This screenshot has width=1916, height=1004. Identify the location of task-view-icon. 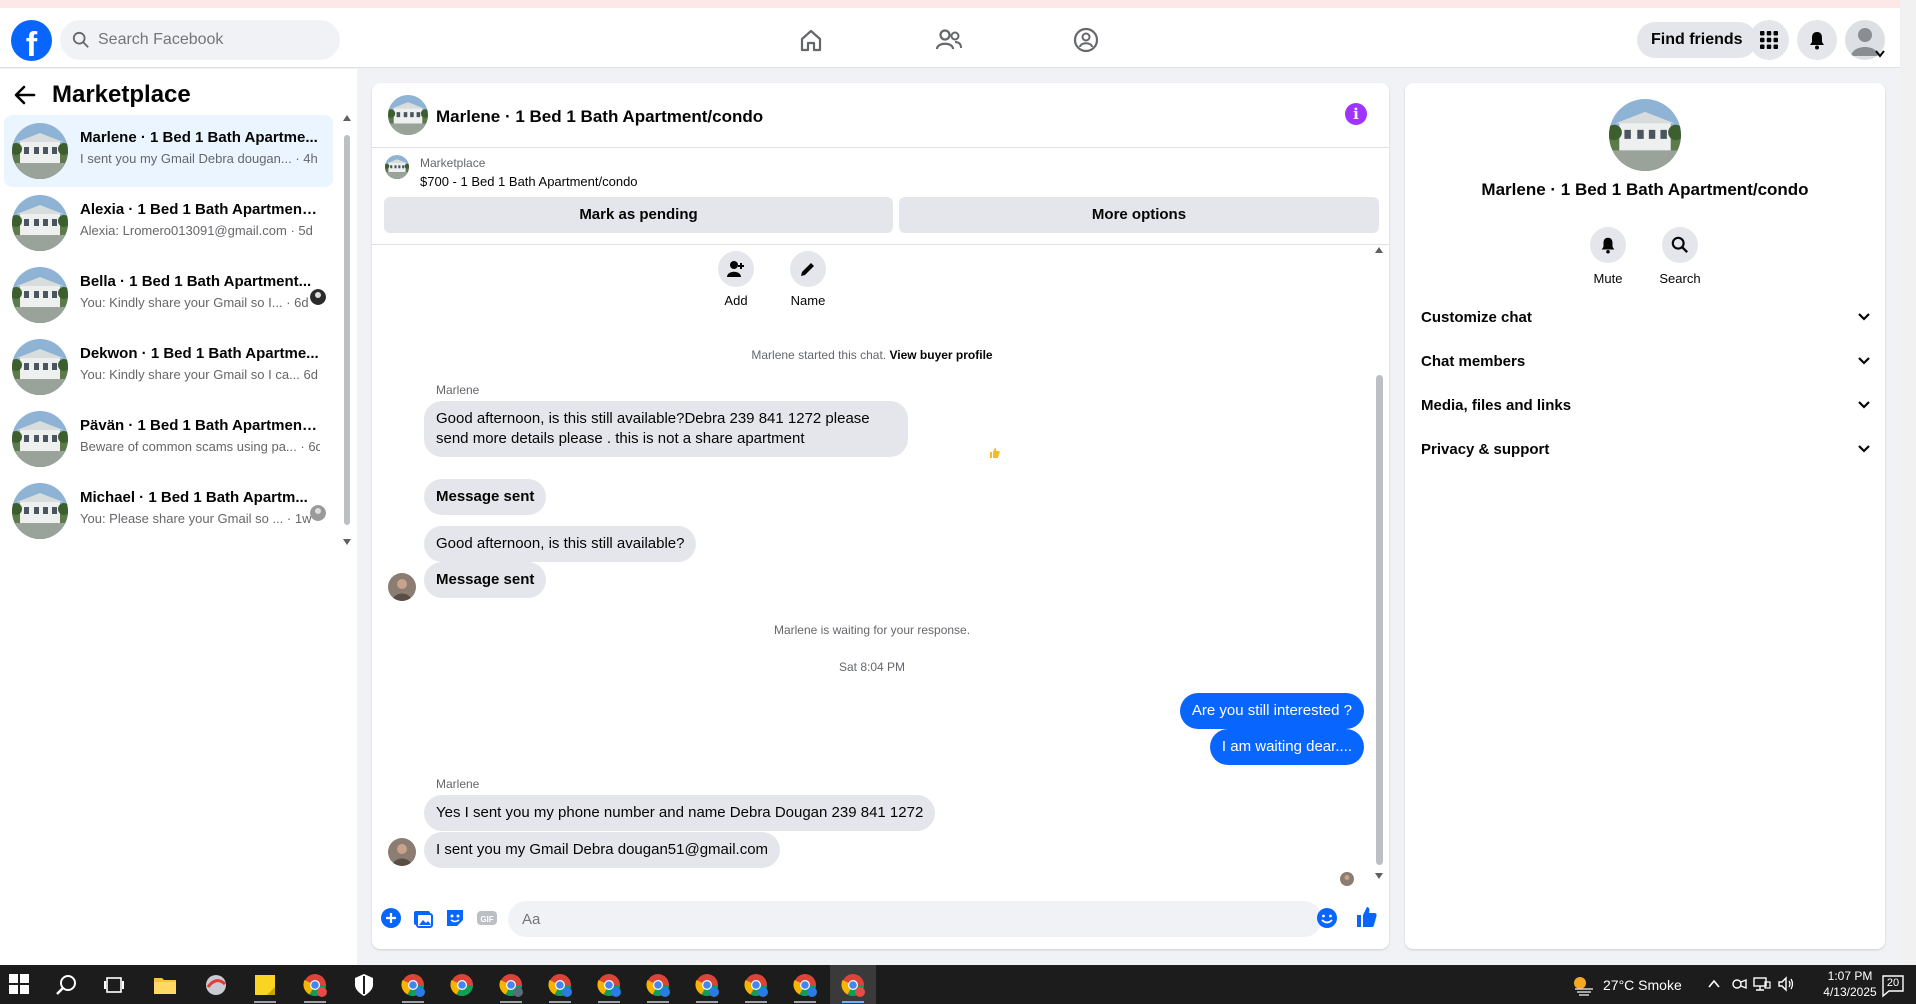
(114, 985).